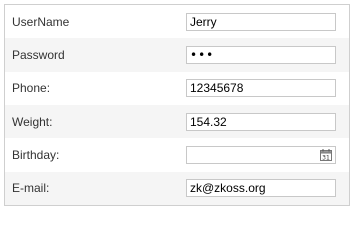 This screenshot has width=356, height=240. I want to click on username-label: UserName, so click(41, 21).